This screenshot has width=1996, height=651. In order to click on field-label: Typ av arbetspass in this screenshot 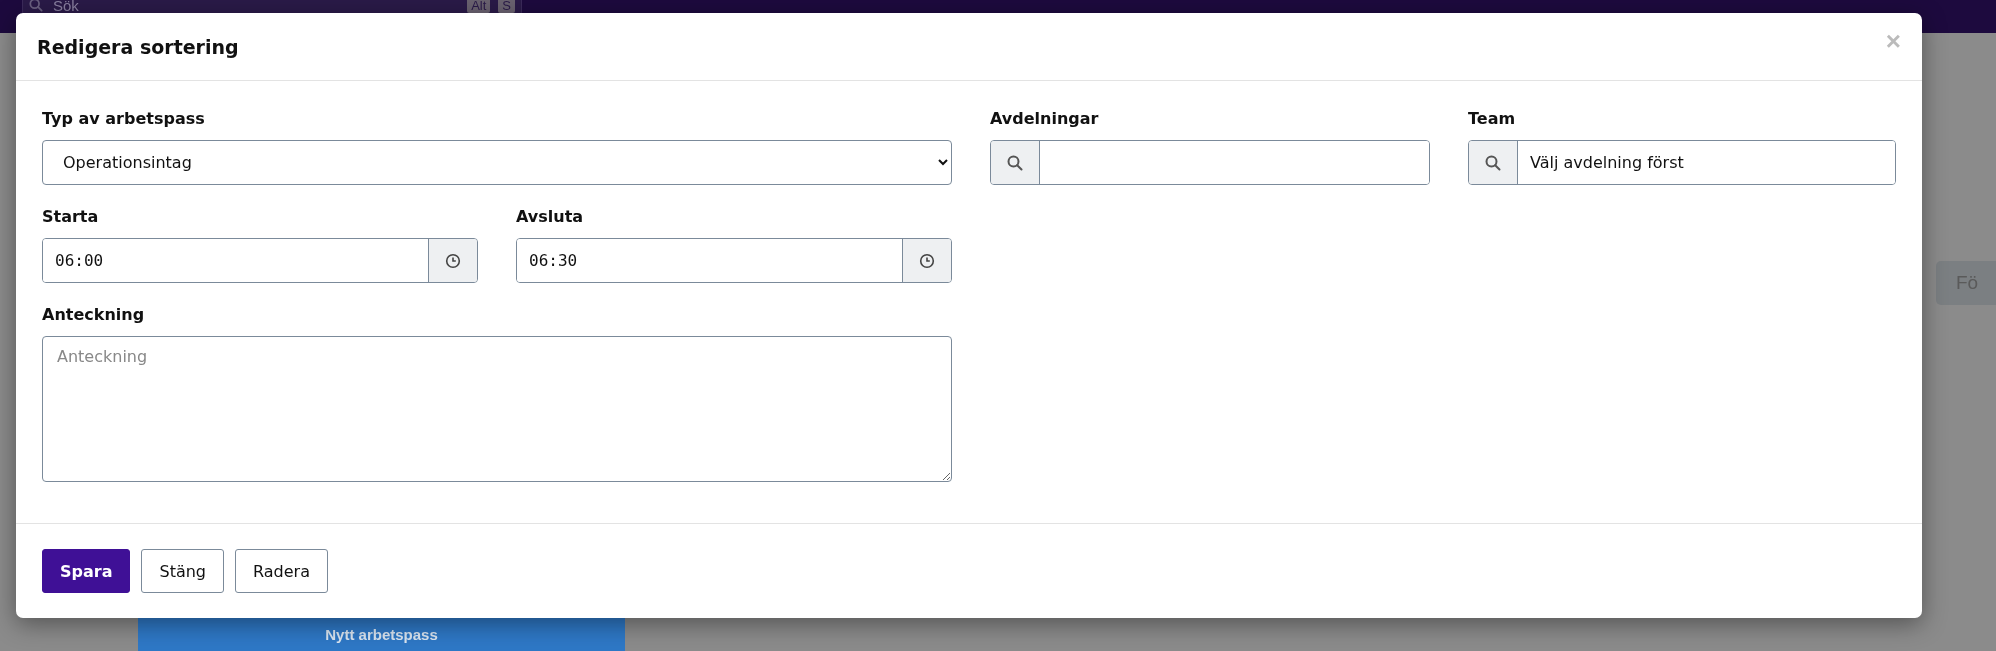, I will do `click(124, 118)`.